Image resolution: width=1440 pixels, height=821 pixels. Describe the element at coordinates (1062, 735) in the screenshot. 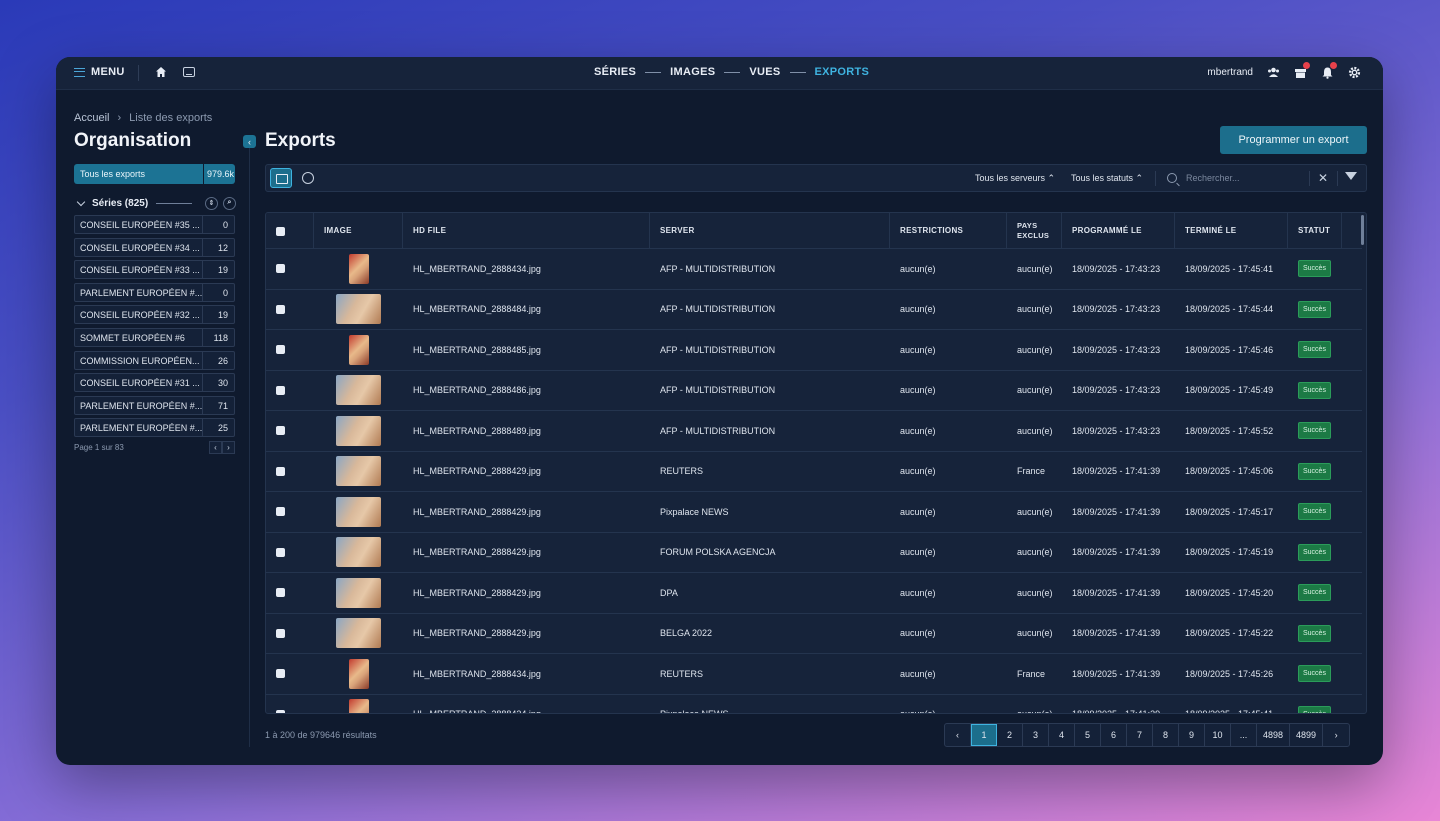

I see `page-button: 4` at that location.